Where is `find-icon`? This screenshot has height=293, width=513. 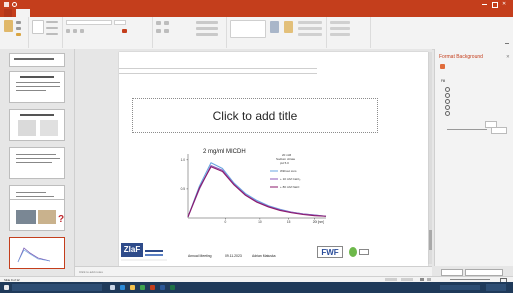 find-icon is located at coordinates (340, 22).